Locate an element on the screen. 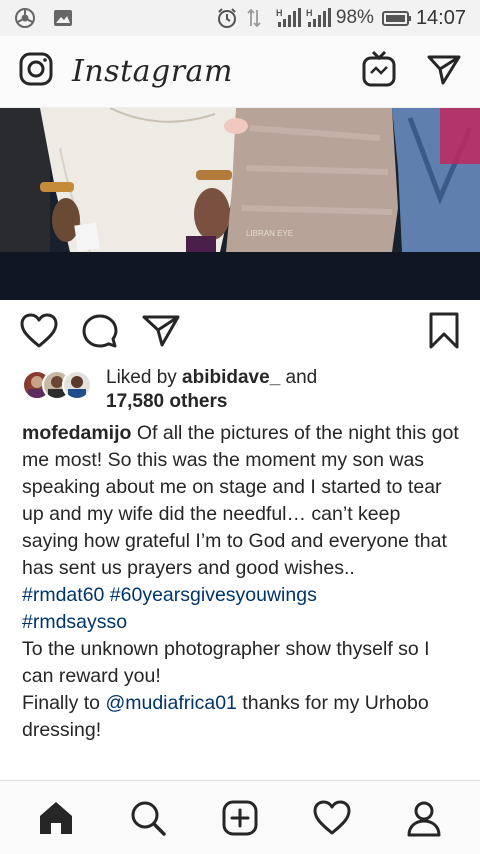  battery-percent: 98% is located at coordinates (354, 17).